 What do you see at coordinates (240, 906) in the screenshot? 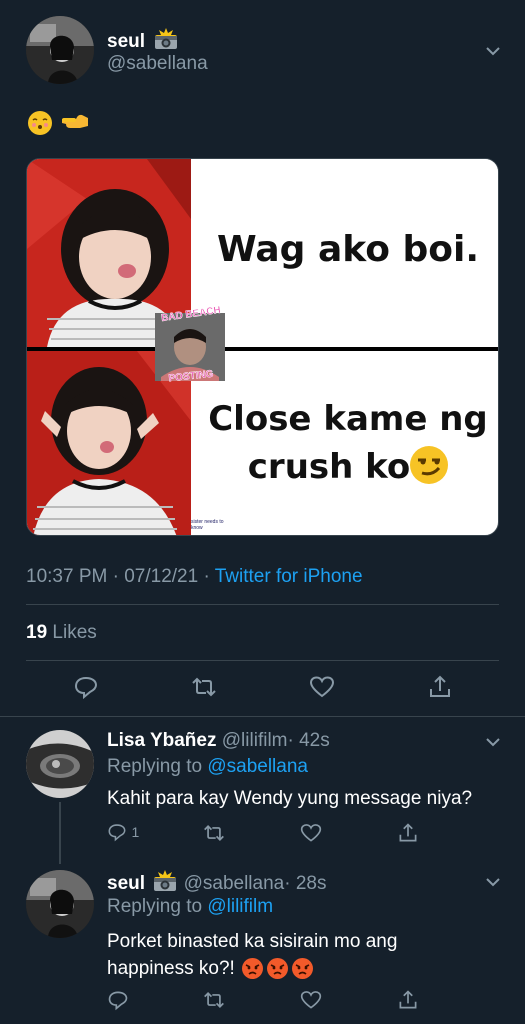
I see `replying-to-handle: @lilifilm` at bounding box center [240, 906].